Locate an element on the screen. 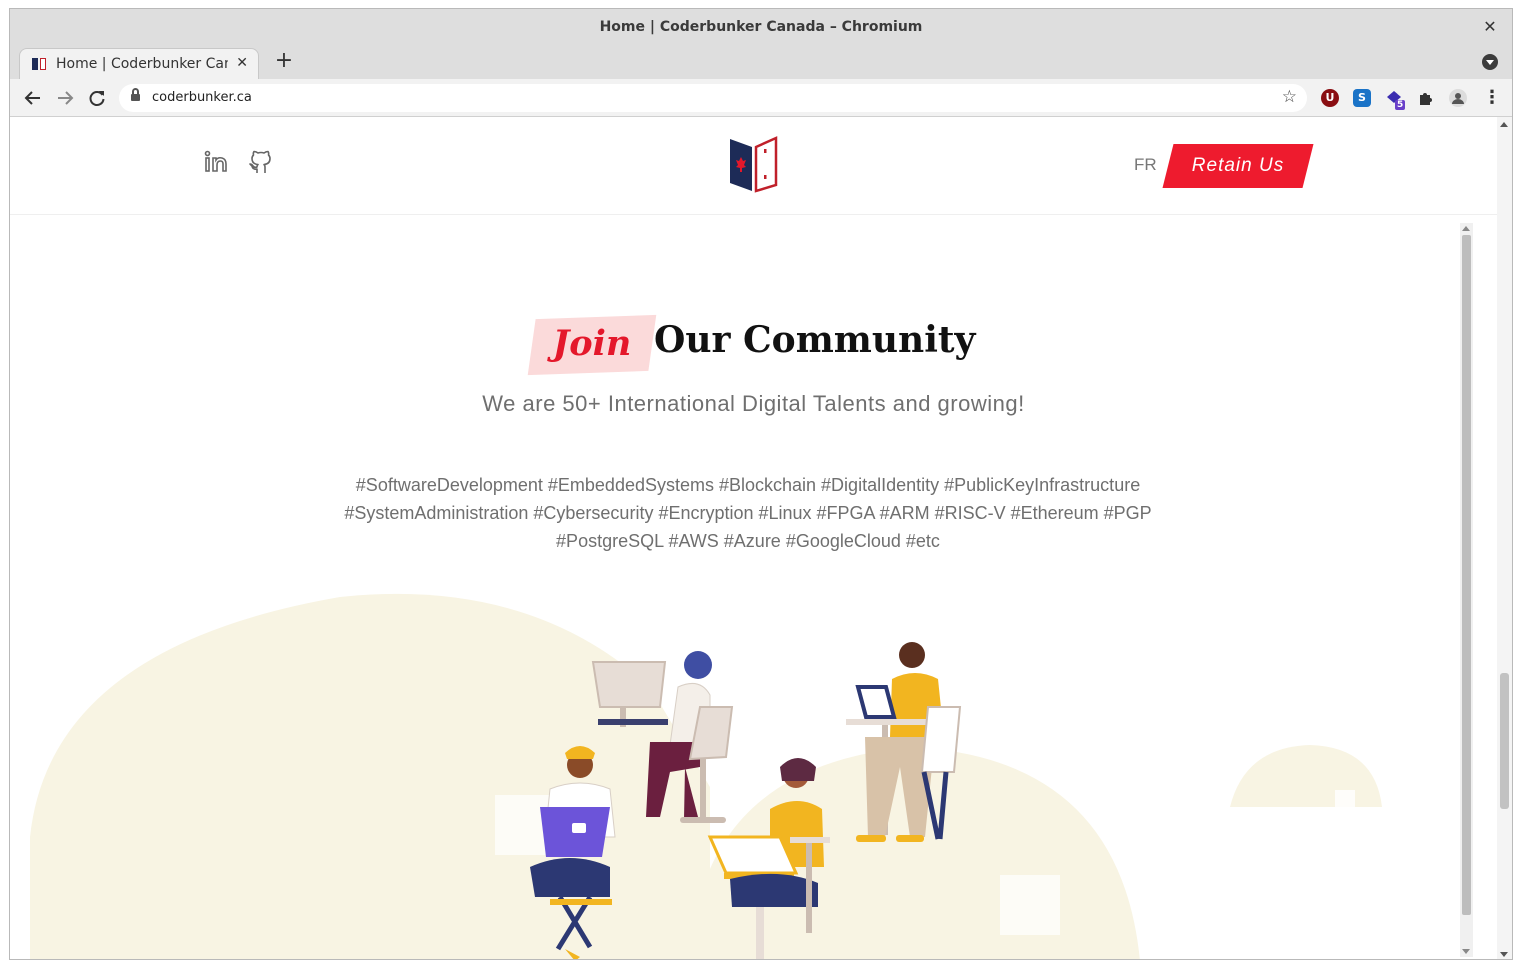 Image resolution: width=1522 pixels, height=968 pixels. ublock-extension-icon: U is located at coordinates (1330, 98).